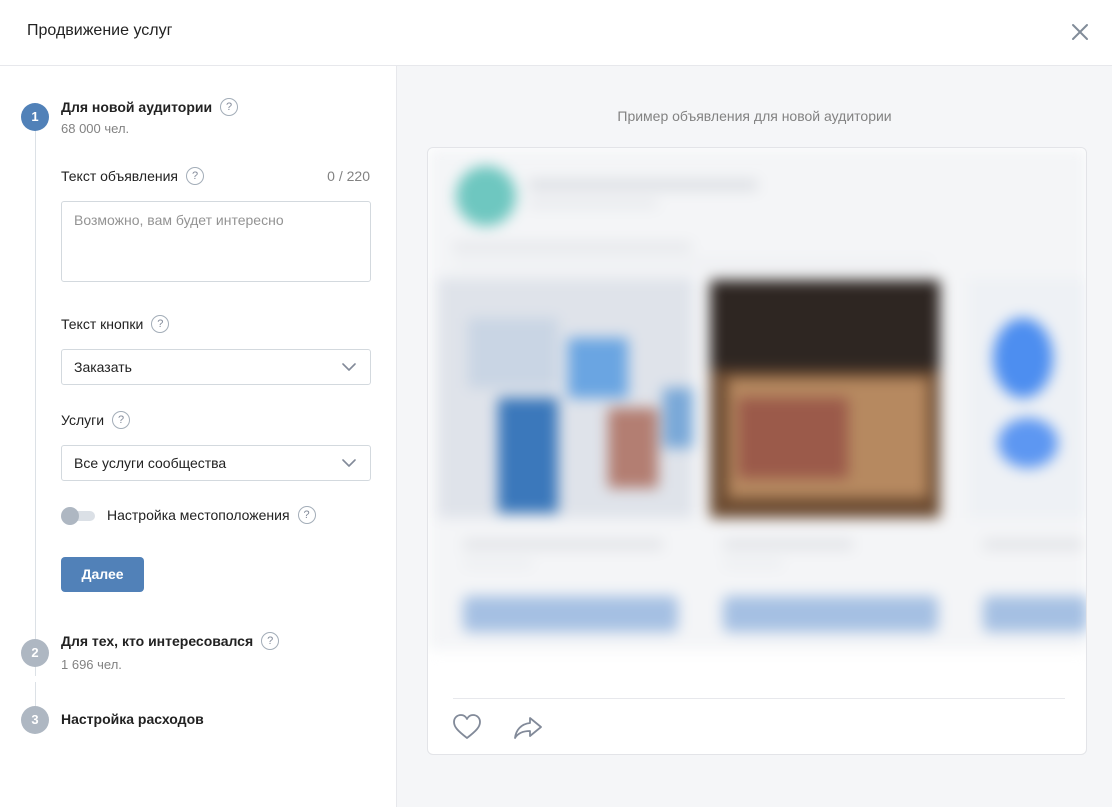 This screenshot has width=1112, height=807. What do you see at coordinates (103, 367) in the screenshot?
I see `button-text-value: Заказать` at bounding box center [103, 367].